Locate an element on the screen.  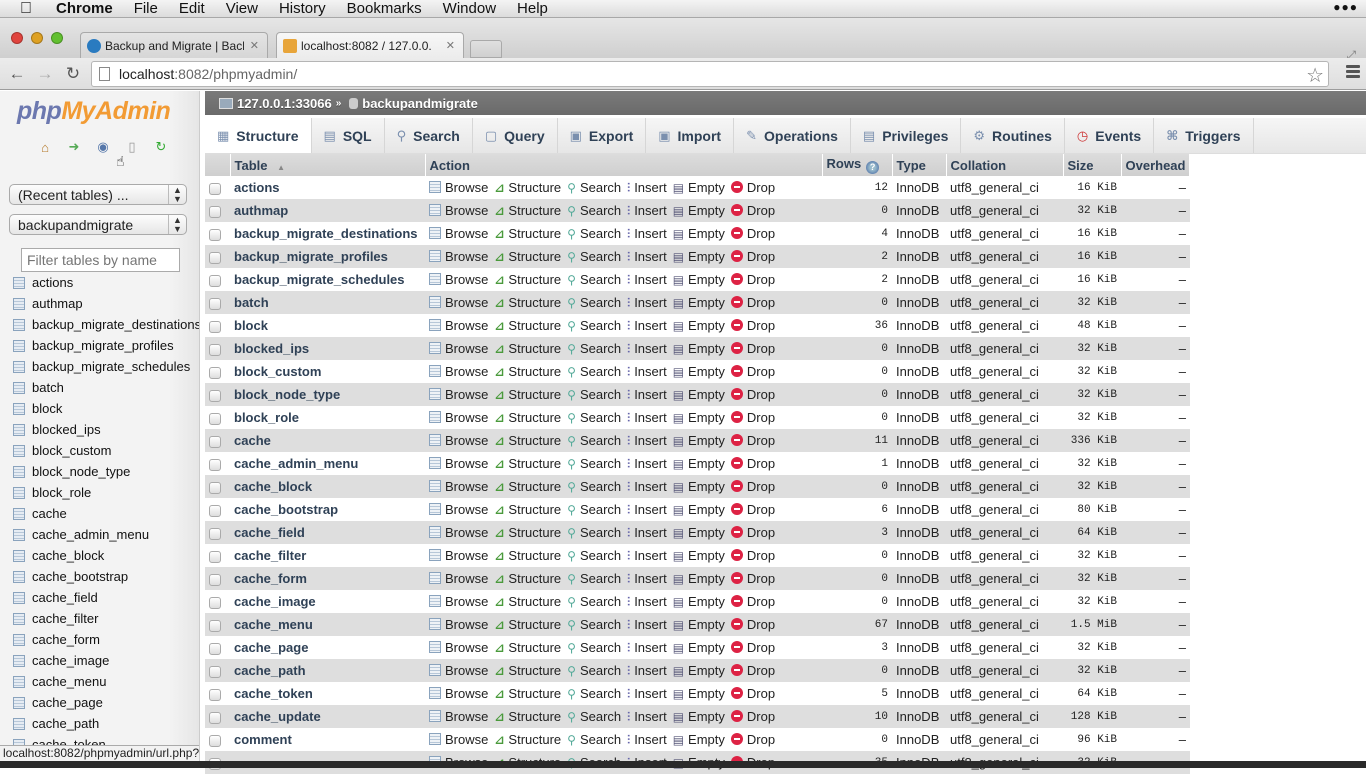
sidebar-table-item: backup_migrate_profiles is located at coordinates (106, 345).